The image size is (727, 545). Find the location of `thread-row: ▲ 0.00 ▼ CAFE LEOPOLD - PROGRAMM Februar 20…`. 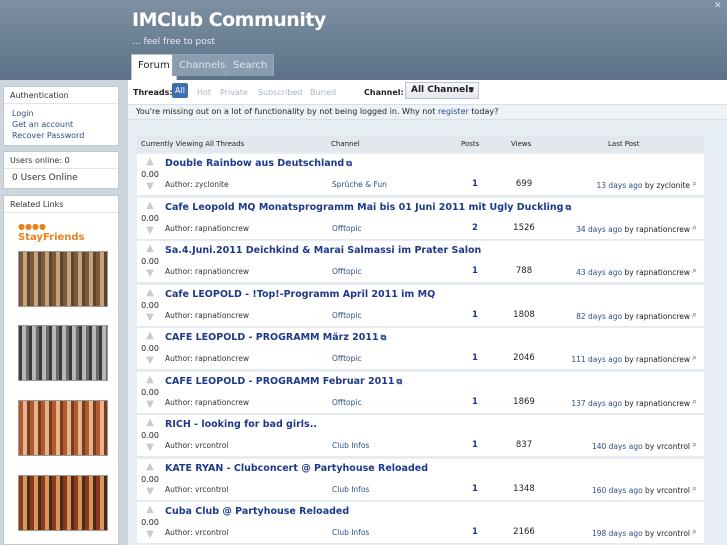

thread-row: ▲ 0.00 ▼ CAFE LEOPOLD - PROGRAMM Februar 20… is located at coordinates (420, 392).